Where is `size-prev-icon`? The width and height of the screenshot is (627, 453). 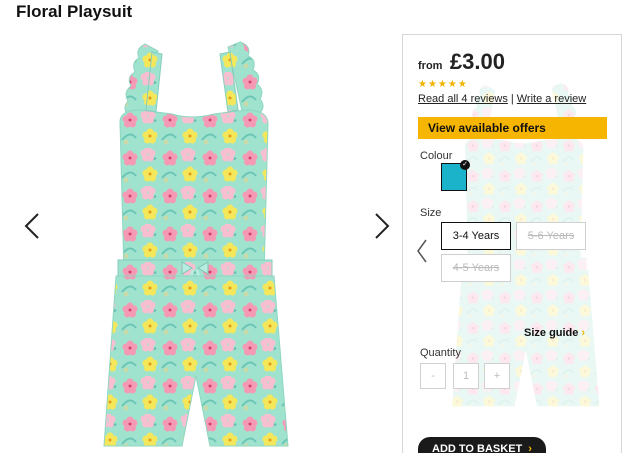 size-prev-icon is located at coordinates (422, 251).